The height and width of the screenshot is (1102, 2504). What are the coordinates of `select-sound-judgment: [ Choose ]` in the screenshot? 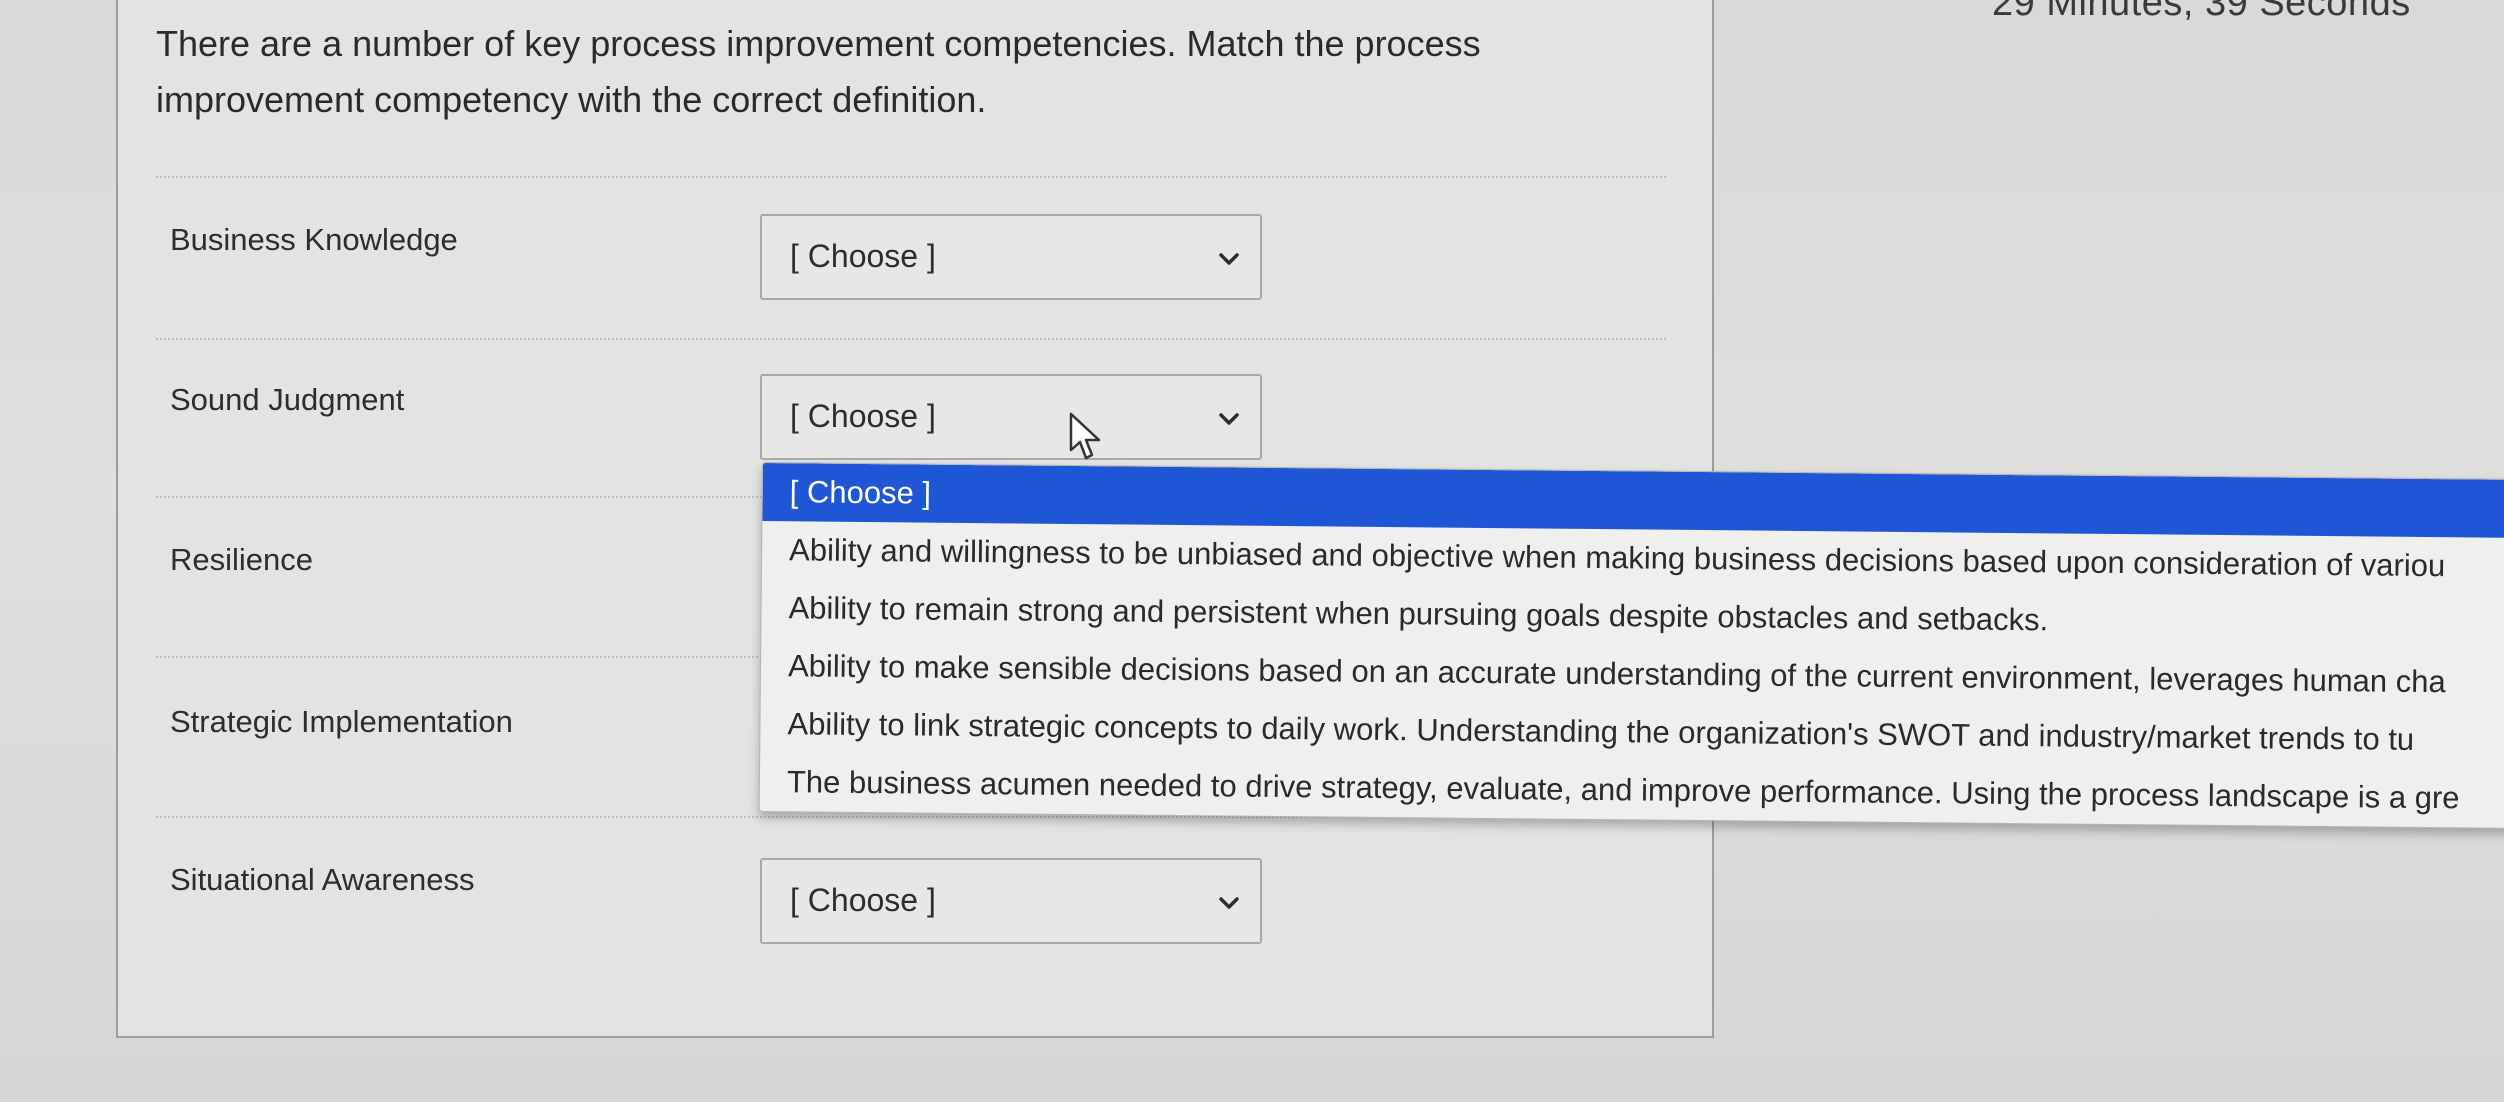 It's located at (1011, 417).